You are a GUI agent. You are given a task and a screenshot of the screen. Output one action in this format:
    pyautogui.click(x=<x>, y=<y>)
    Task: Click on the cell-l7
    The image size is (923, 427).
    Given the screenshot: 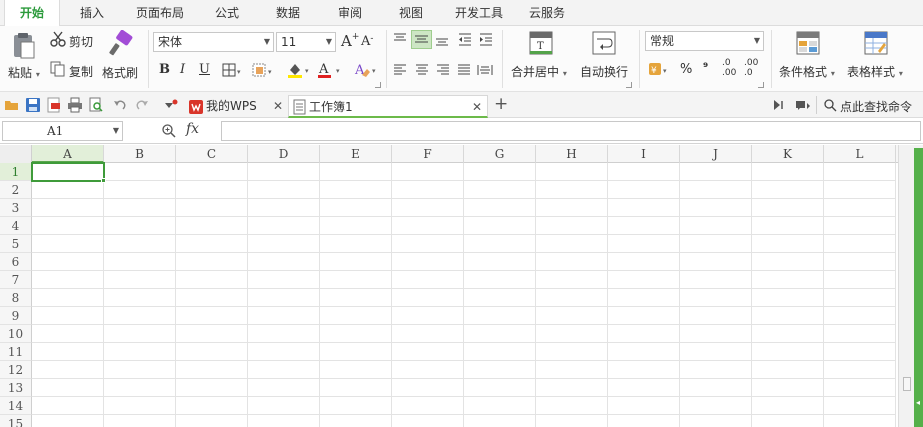 What is the action you would take?
    pyautogui.click(x=860, y=280)
    